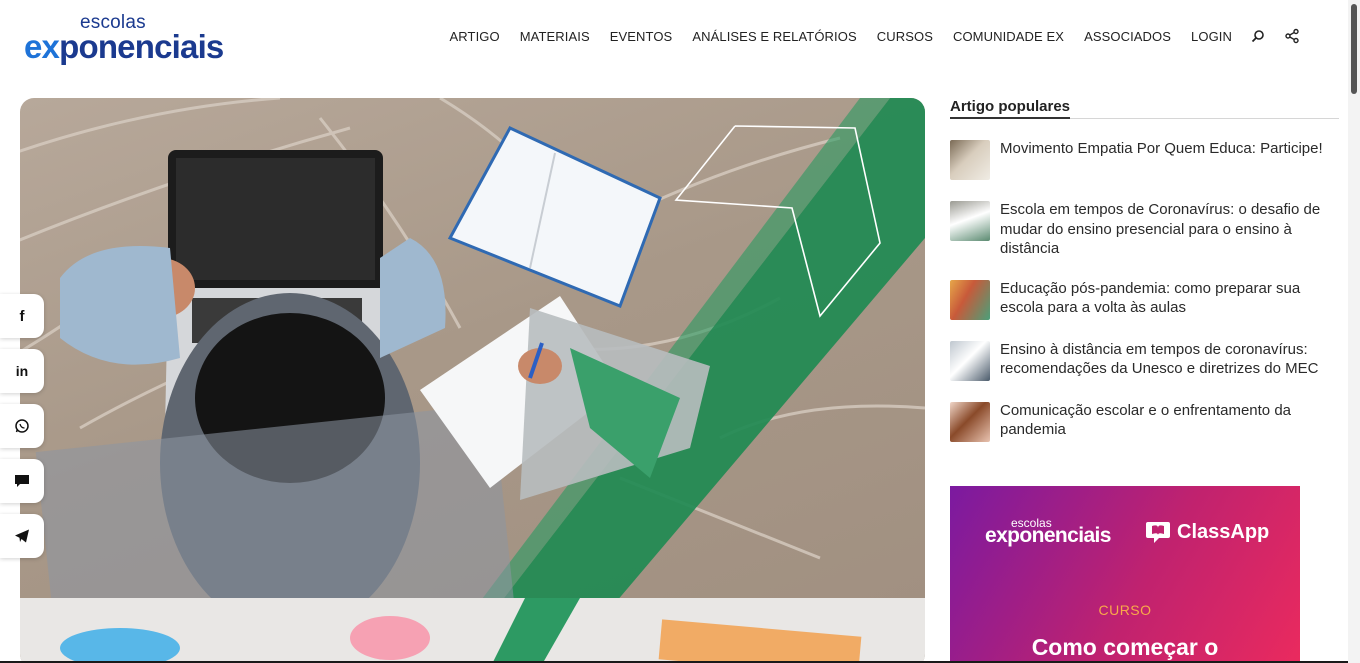 The height and width of the screenshot is (663, 1360). Describe the element at coordinates (1008, 36) in the screenshot. I see `nav-comunidade: COMUNIDADE EX` at that location.